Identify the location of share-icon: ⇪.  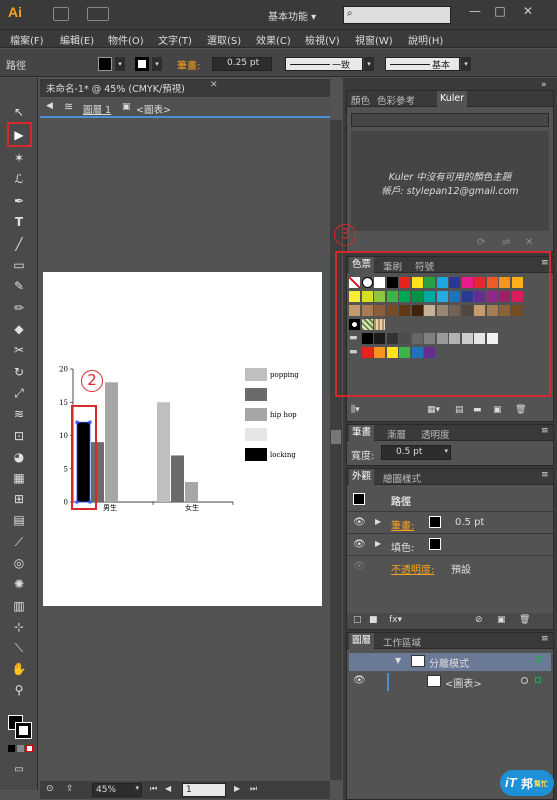
(70, 789).